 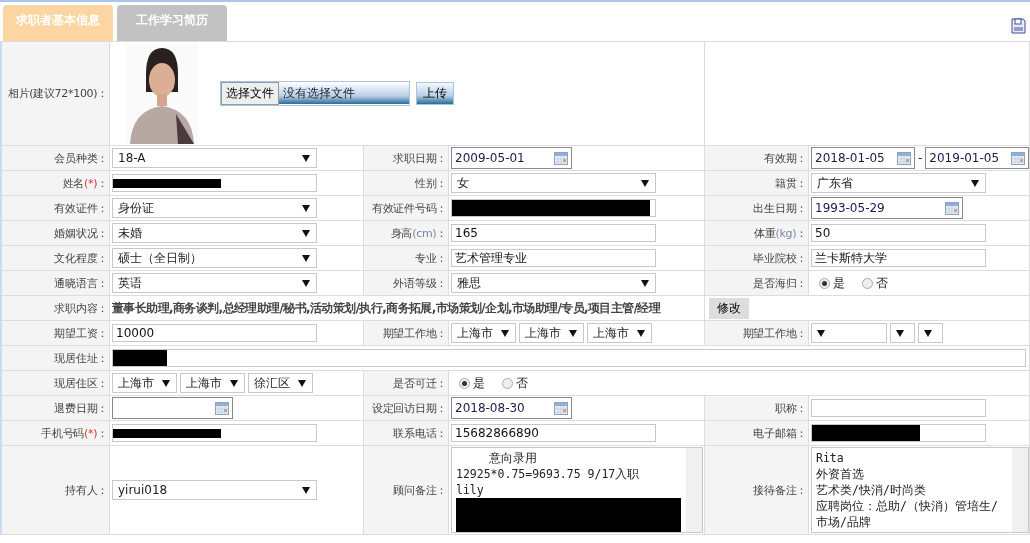 I want to click on field-label: 现居住址：, so click(x=56, y=358).